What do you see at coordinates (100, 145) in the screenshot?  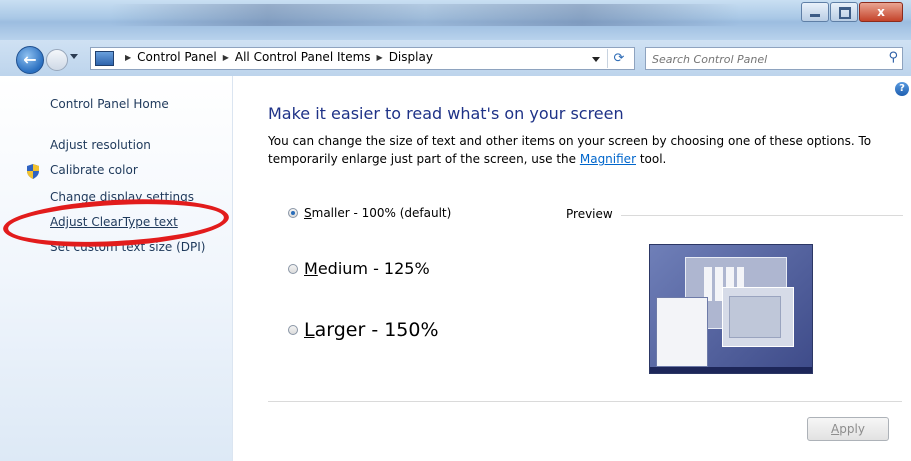 I see `sidebar-item-adjust-resolution: Adjust resolution` at bounding box center [100, 145].